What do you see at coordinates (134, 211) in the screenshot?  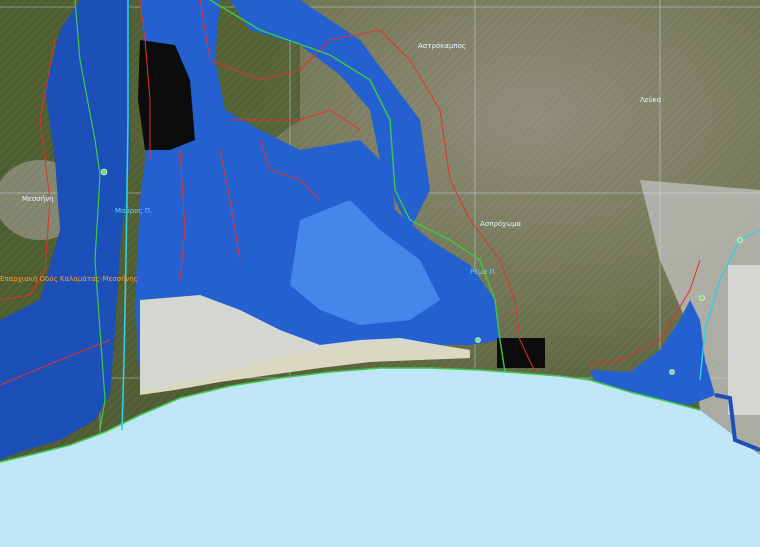 I see `river-label-mavros: Μαύρος Π.` at bounding box center [134, 211].